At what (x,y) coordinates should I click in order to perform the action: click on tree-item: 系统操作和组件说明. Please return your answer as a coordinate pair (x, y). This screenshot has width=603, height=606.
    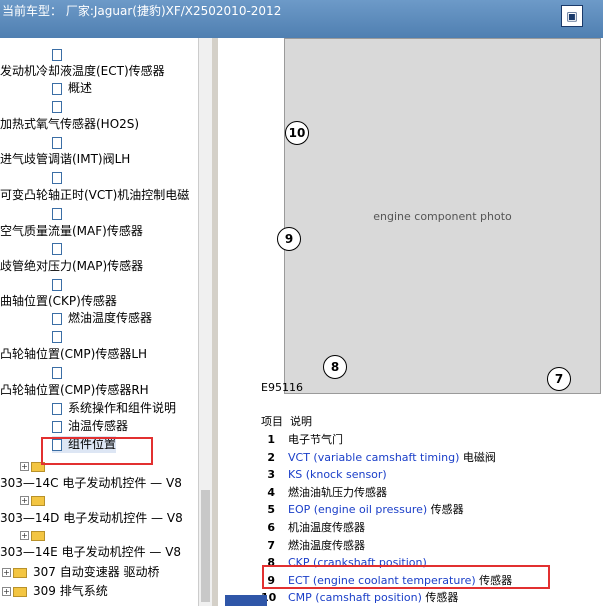
    Looking at the image, I should click on (114, 408).